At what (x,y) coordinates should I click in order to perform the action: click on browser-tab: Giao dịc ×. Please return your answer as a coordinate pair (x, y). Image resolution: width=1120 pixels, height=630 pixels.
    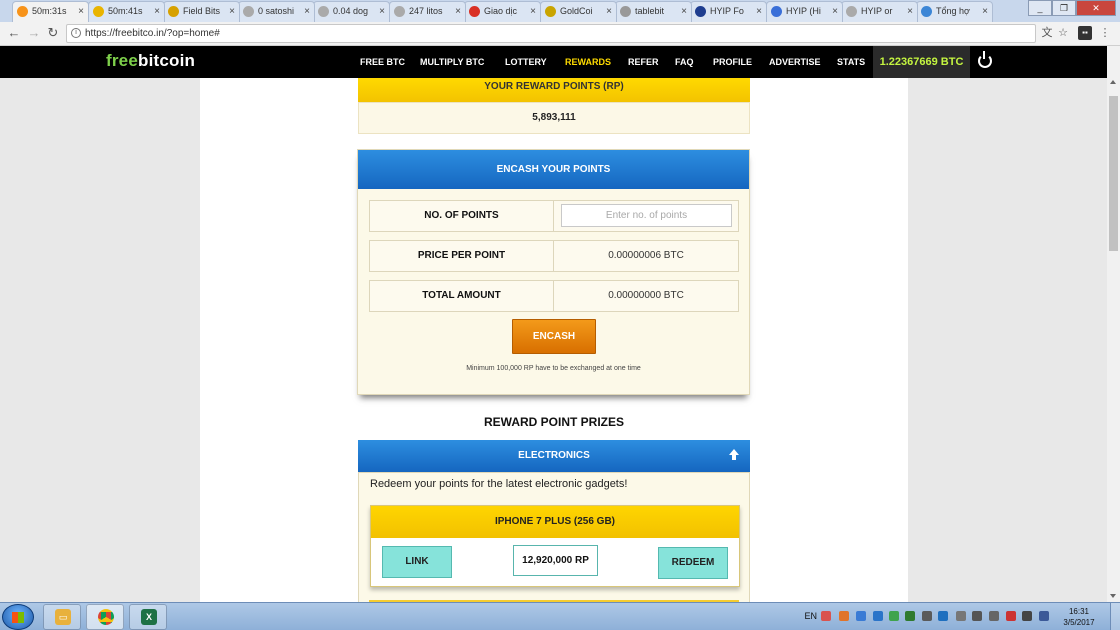
    Looking at the image, I should click on (502, 11).